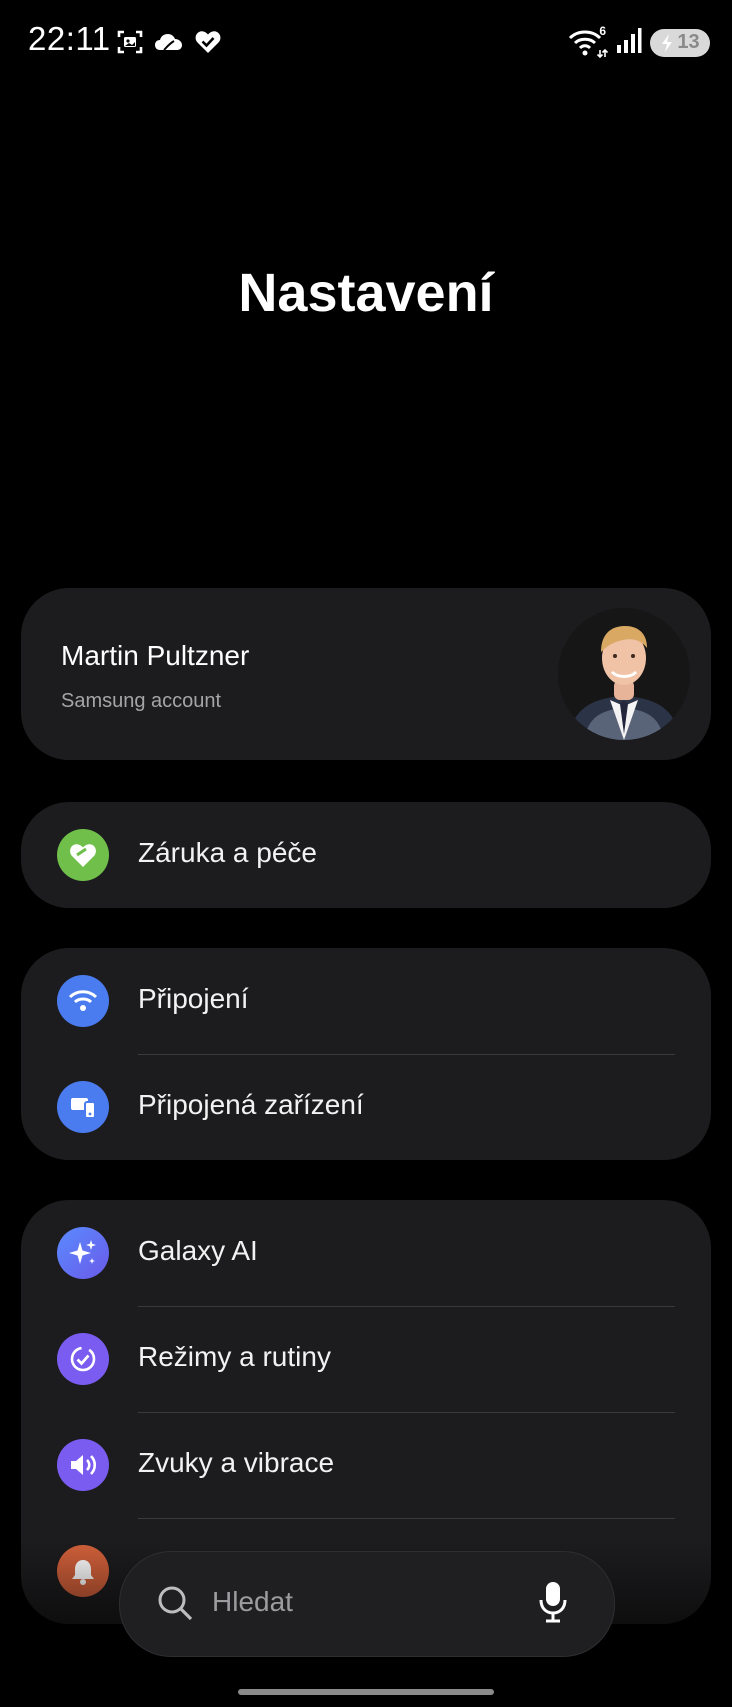 Image resolution: width=732 pixels, height=1707 pixels. I want to click on wifi-badge: 6, so click(602, 30).